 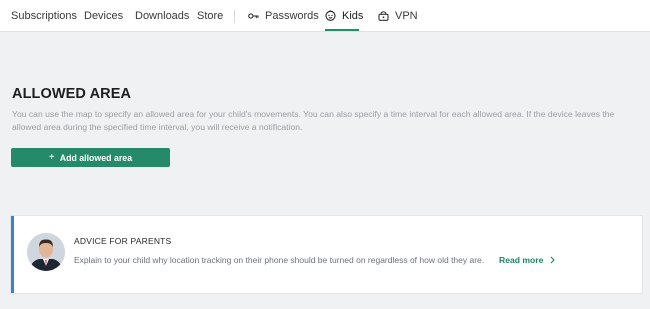 What do you see at coordinates (406, 15) in the screenshot?
I see `nav-label: VPN` at bounding box center [406, 15].